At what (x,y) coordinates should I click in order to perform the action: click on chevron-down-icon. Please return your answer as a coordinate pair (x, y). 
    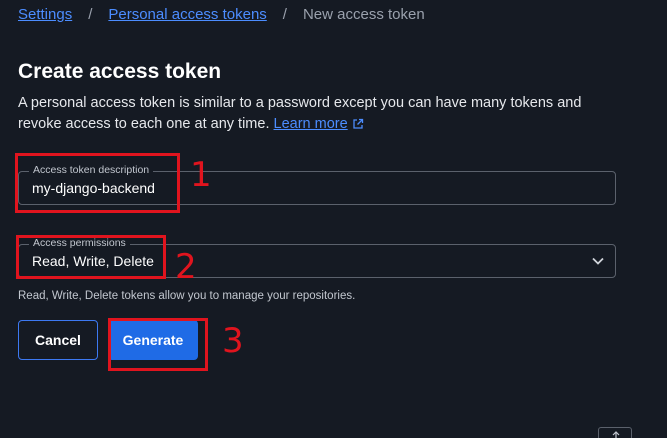
    Looking at the image, I should click on (598, 261).